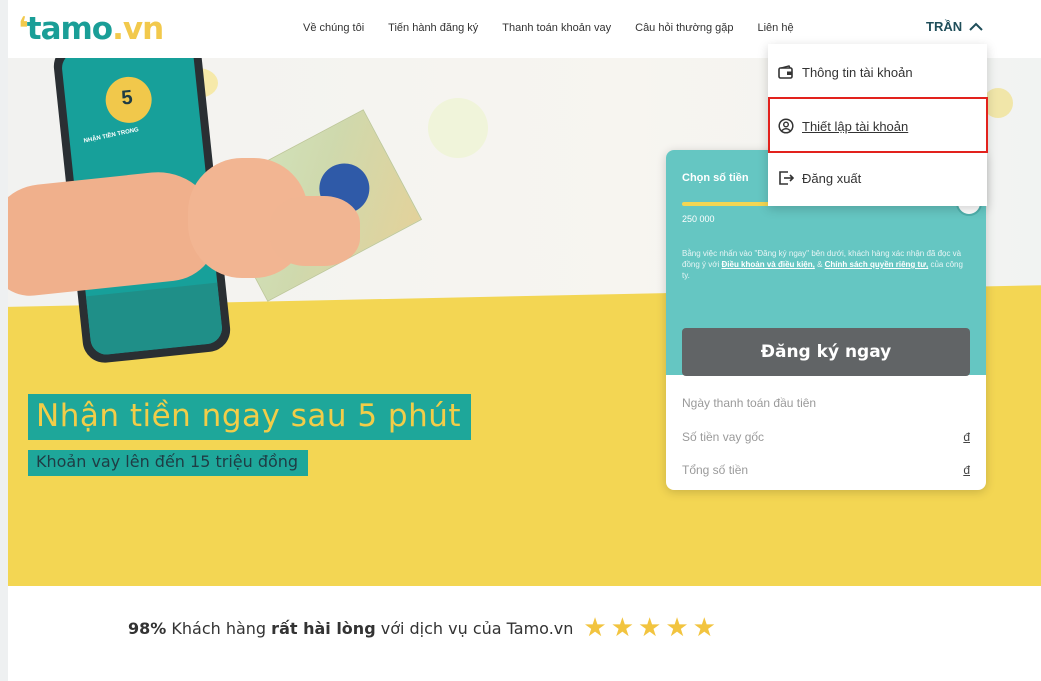 The image size is (1041, 681). Describe the element at coordinates (323, 628) in the screenshot. I see `rating-text-bold: rất hài lòng` at that location.